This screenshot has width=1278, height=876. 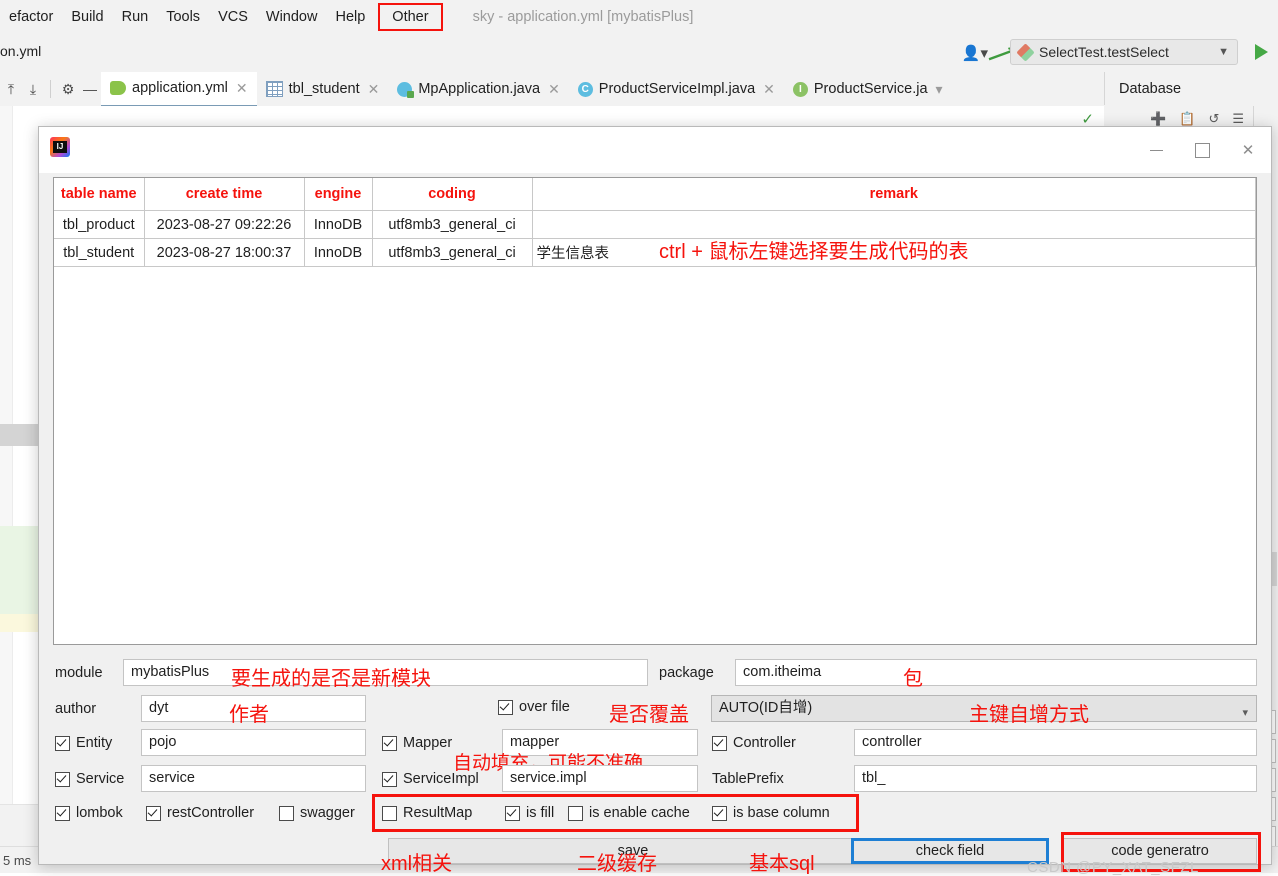 What do you see at coordinates (317, 813) in the screenshot?
I see `swagger-checkbox: swagger` at bounding box center [317, 813].